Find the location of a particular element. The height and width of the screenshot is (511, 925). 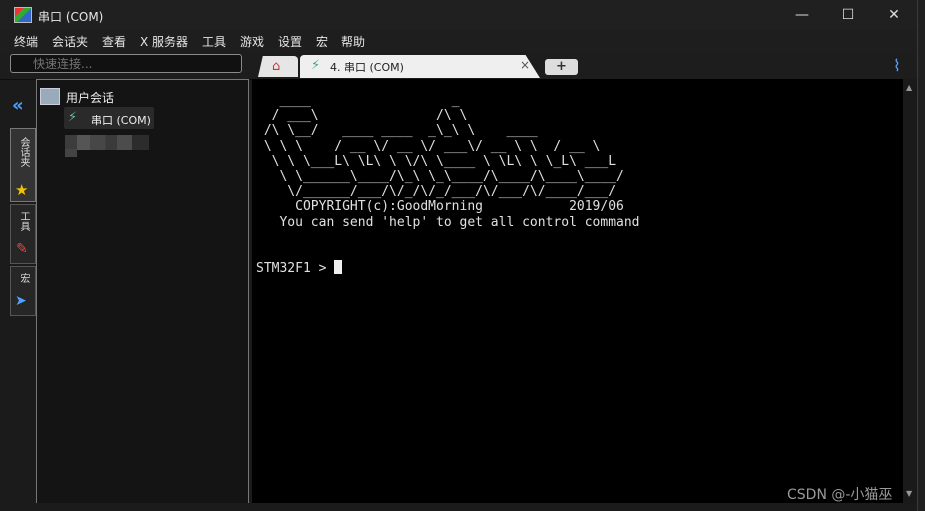

terminal-line: ____ _ is located at coordinates (366, 100).